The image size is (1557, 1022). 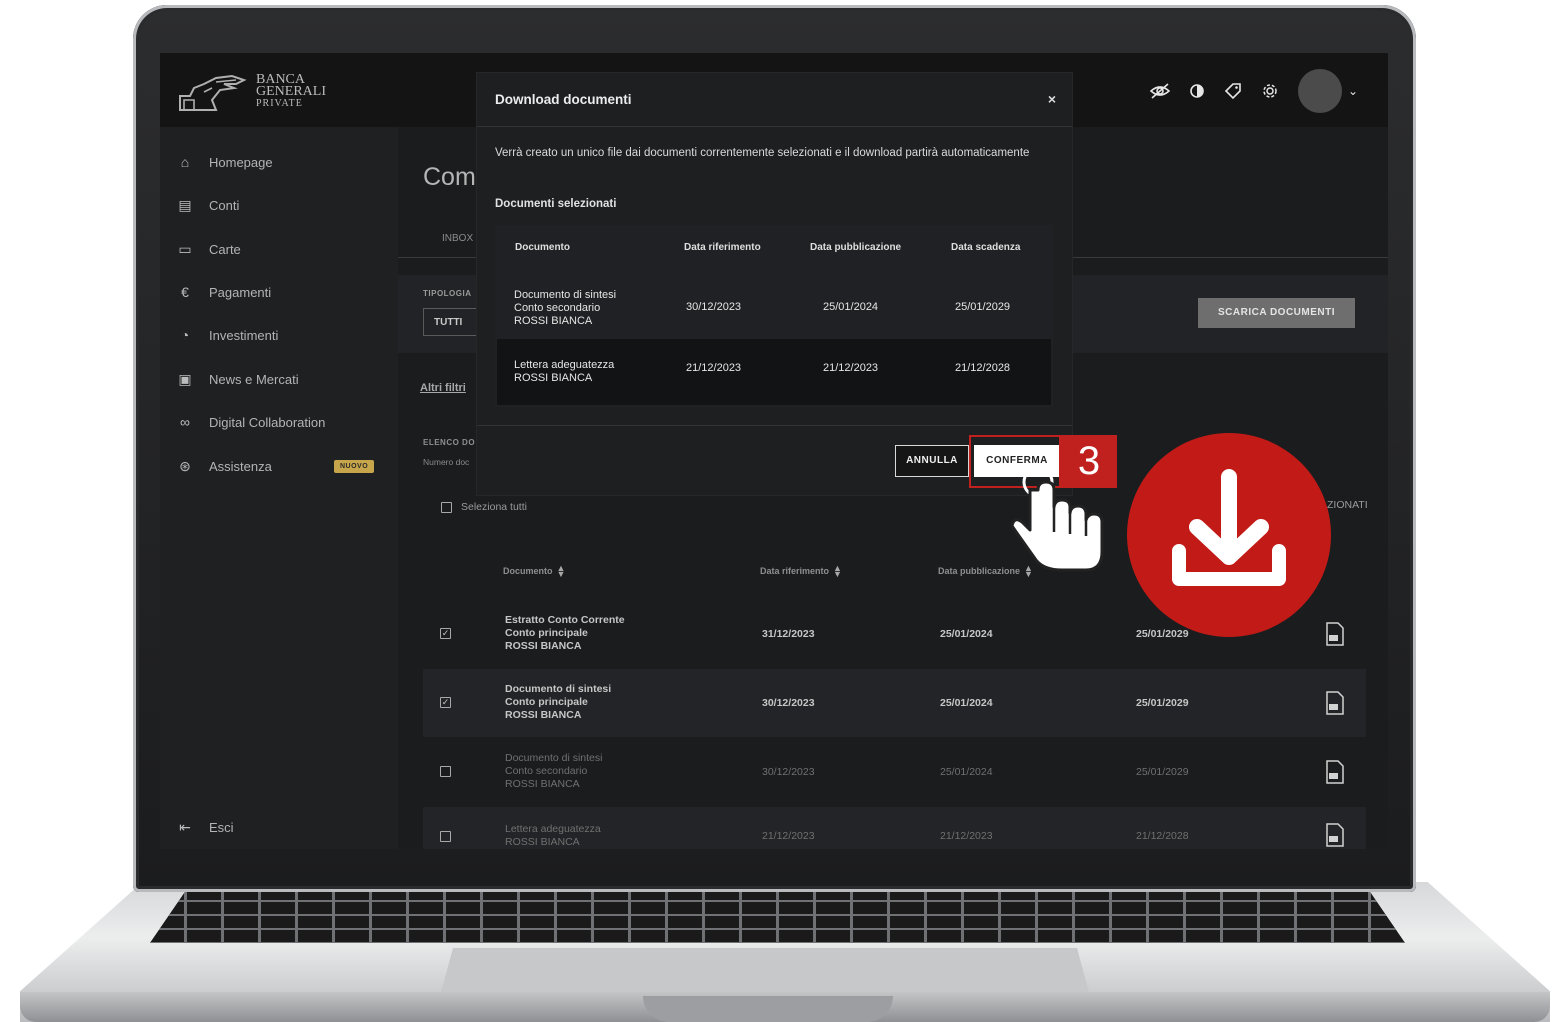 What do you see at coordinates (185, 292) in the screenshot?
I see `euro-icon: €` at bounding box center [185, 292].